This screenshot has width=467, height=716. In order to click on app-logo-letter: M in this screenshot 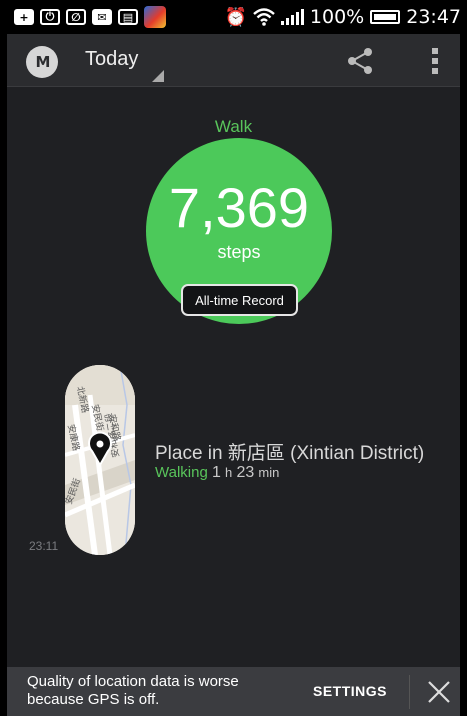, I will do `click(43, 62)`.